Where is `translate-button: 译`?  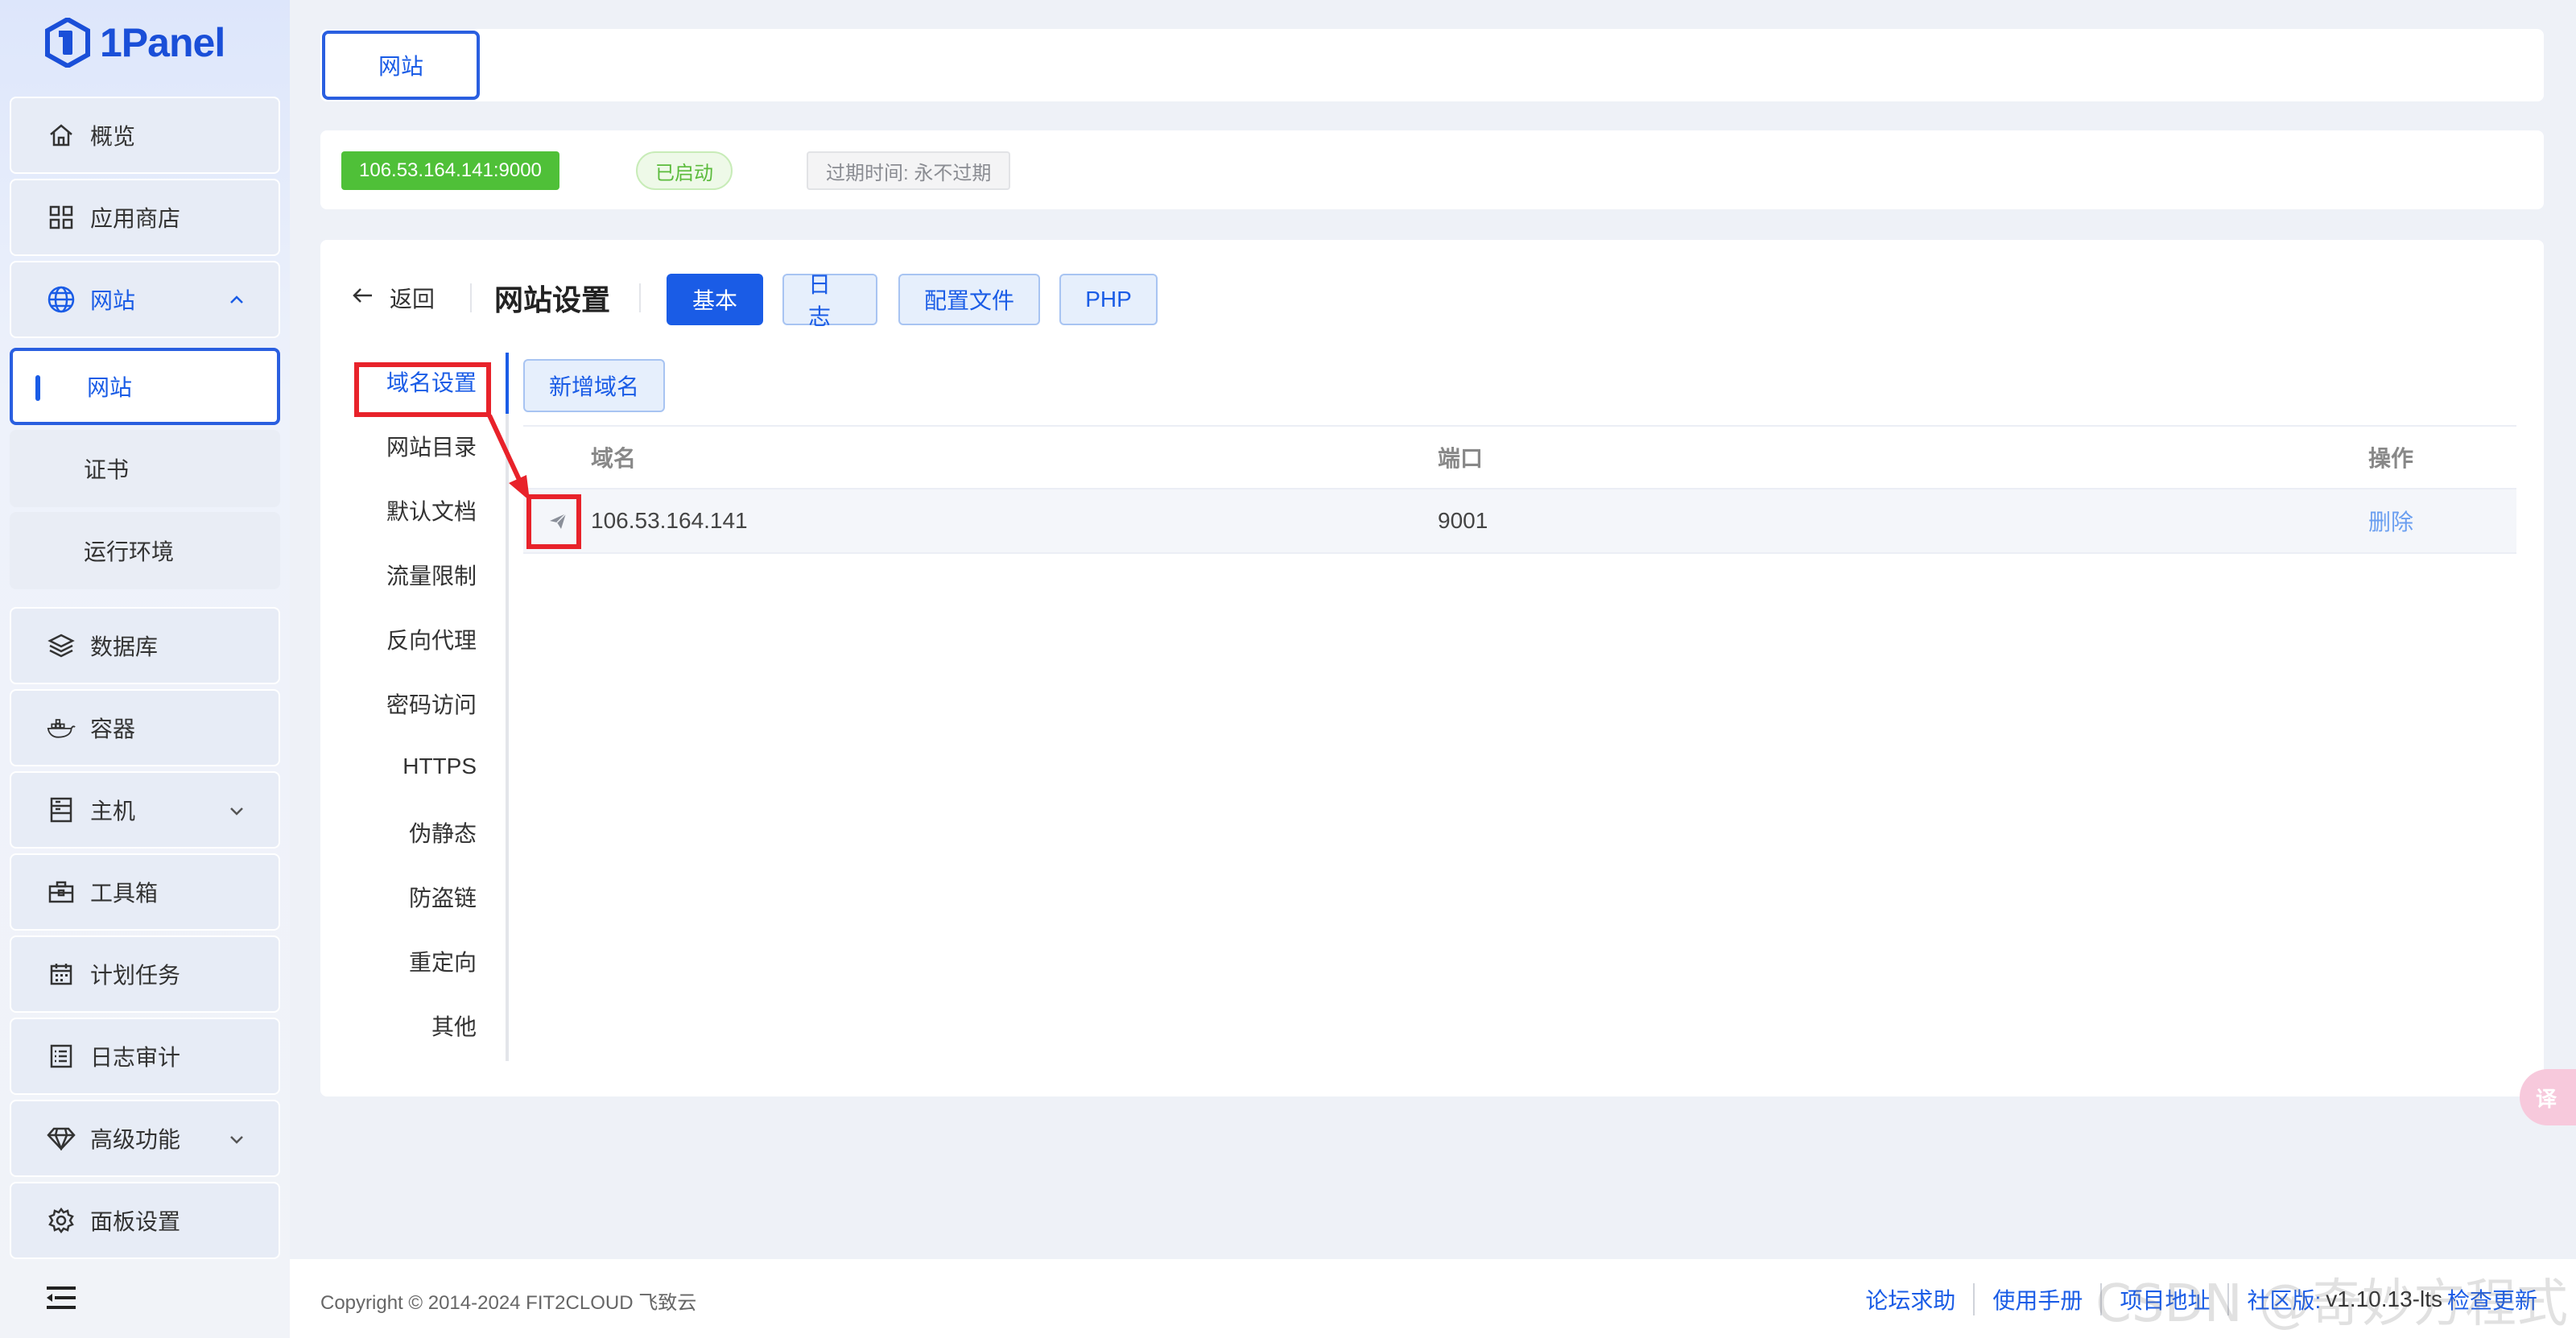
translate-button: 译 is located at coordinates (2548, 1097).